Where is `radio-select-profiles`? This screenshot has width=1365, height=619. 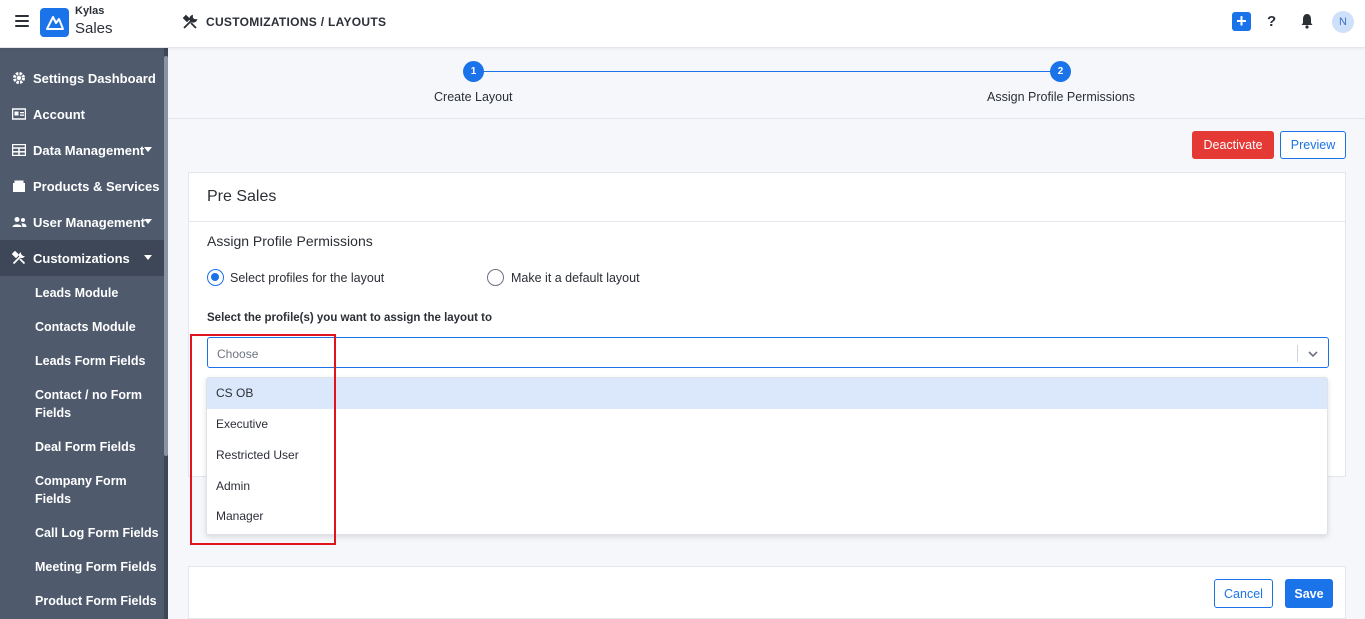
radio-select-profiles is located at coordinates (215, 277).